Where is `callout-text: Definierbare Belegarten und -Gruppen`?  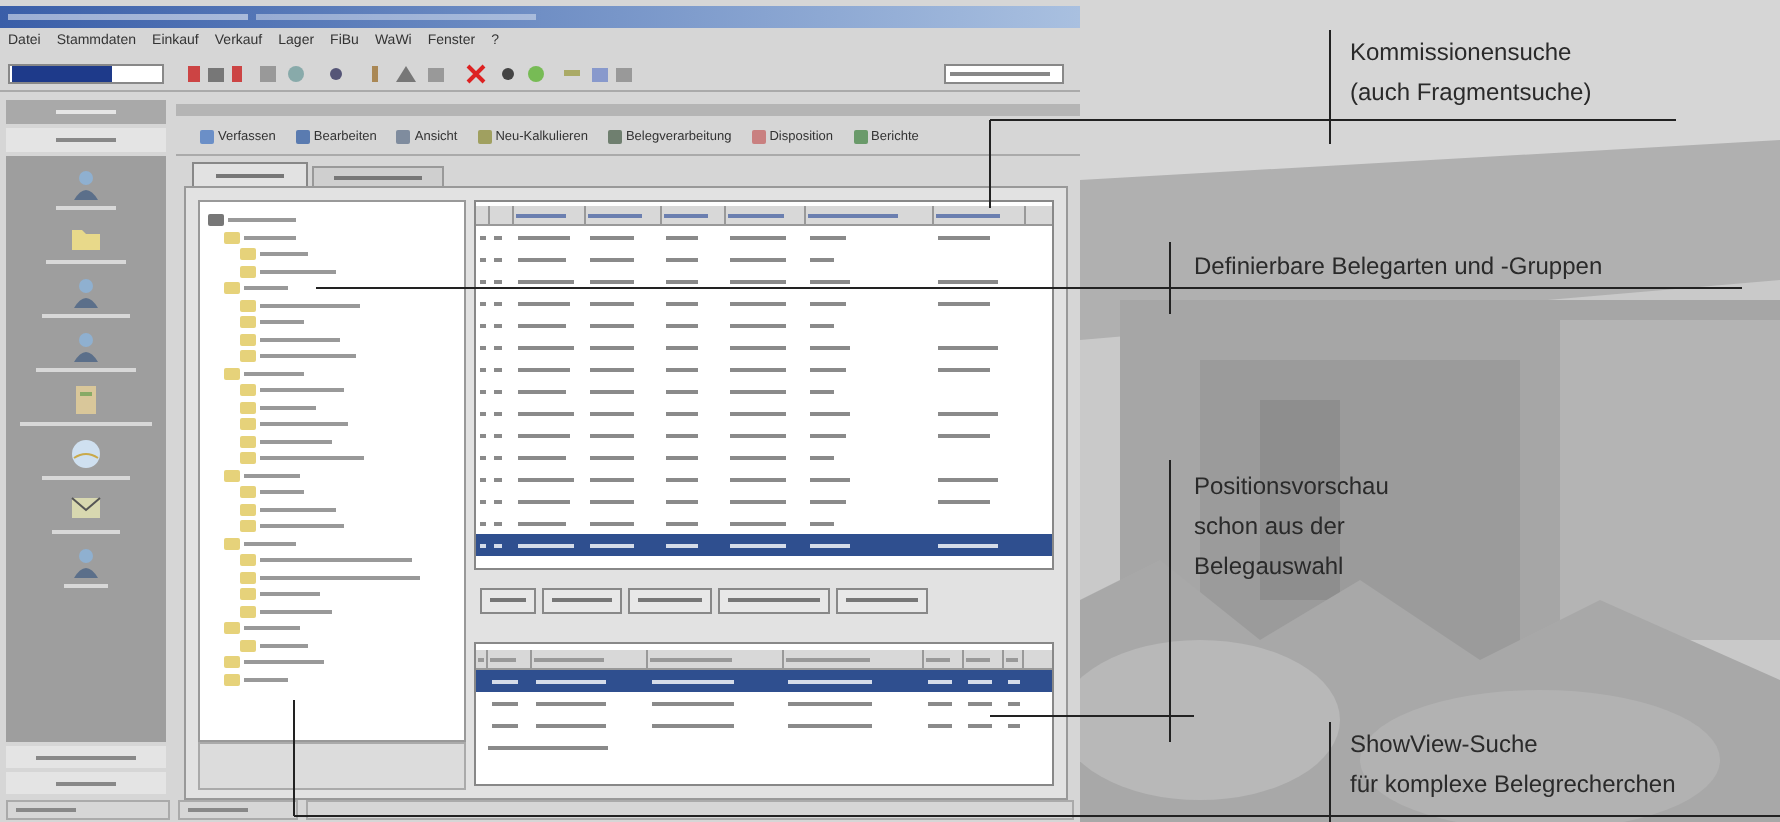
callout-text: Definierbare Belegarten und -Gruppen is located at coordinates (1398, 267).